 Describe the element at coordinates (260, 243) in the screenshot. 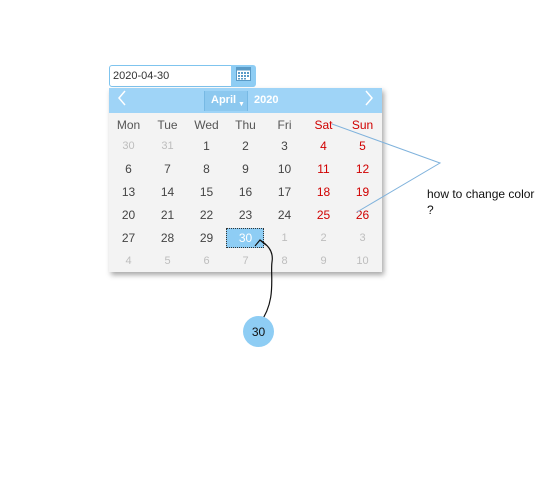

I see `annotation-arrowhead` at that location.